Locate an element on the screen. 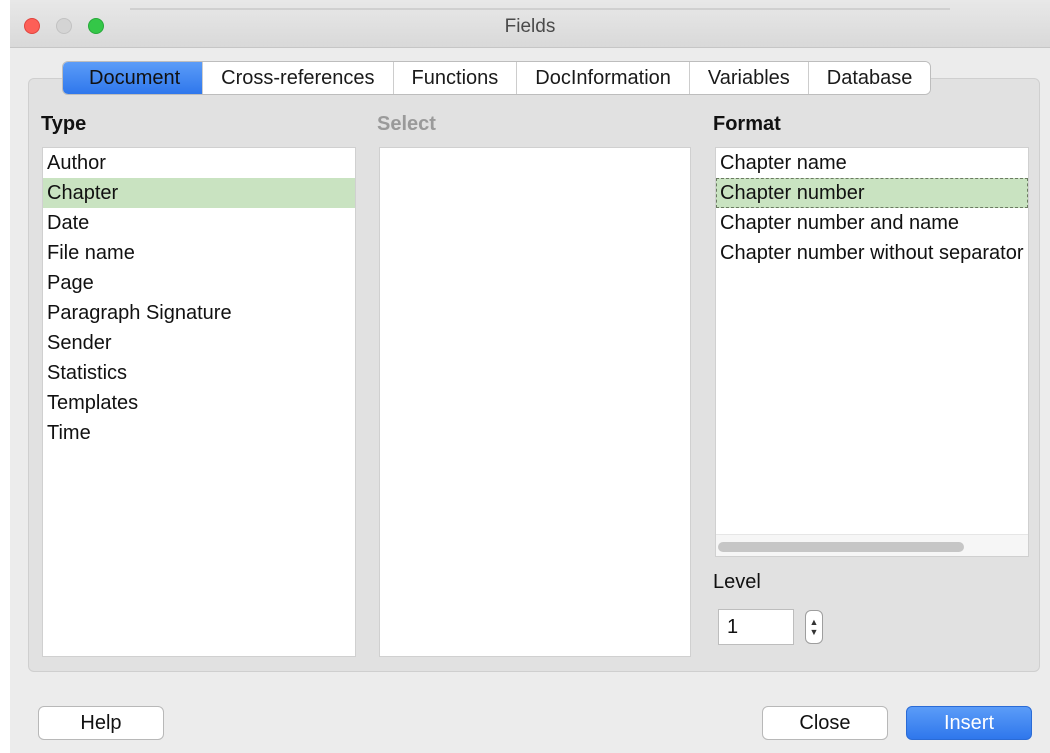 The height and width of the screenshot is (753, 1050). format-list-scrollbar-thumb is located at coordinates (841, 547).